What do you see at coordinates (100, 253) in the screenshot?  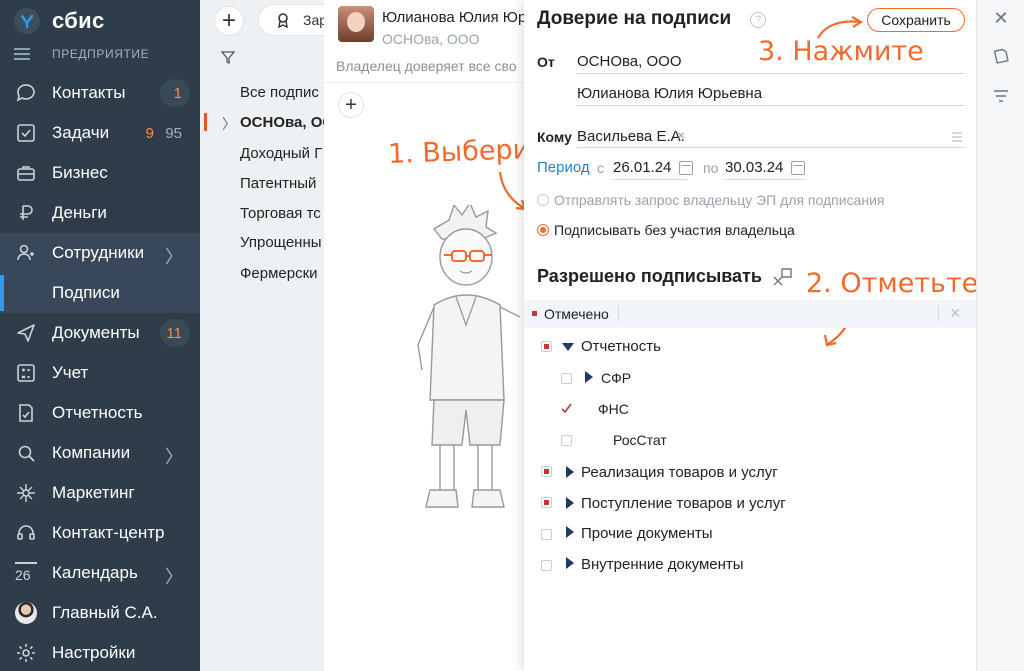 I see `nav-item-employees: Сотрудники 〉` at bounding box center [100, 253].